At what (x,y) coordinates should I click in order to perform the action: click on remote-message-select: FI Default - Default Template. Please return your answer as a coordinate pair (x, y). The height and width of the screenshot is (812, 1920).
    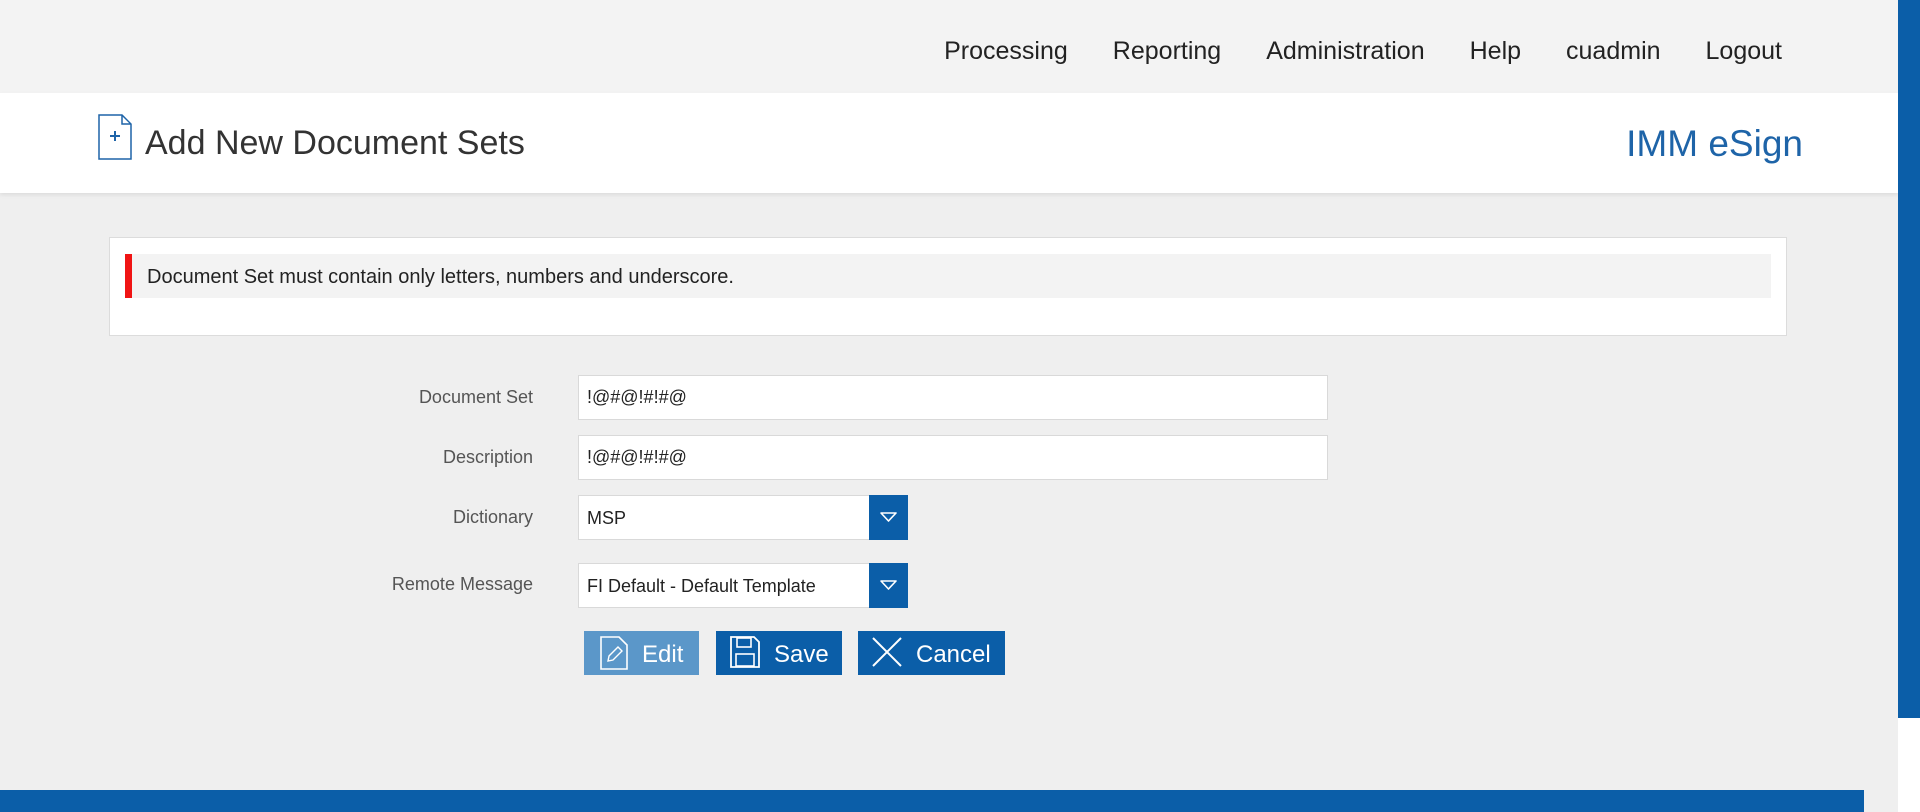
    Looking at the image, I should click on (743, 585).